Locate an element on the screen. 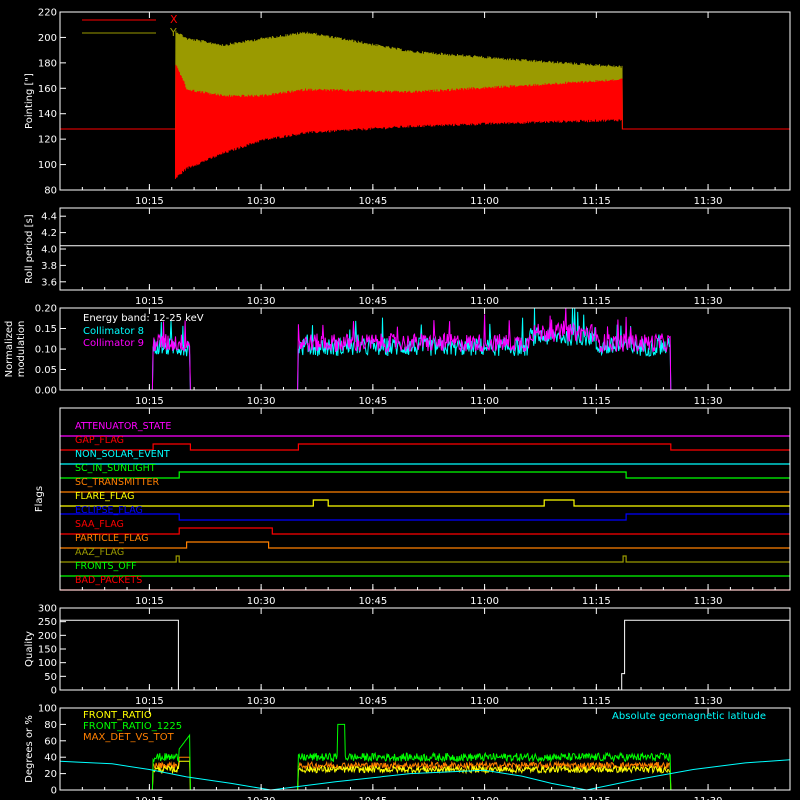  modulation-xtick-label: 10:45 is located at coordinates (372, 401).